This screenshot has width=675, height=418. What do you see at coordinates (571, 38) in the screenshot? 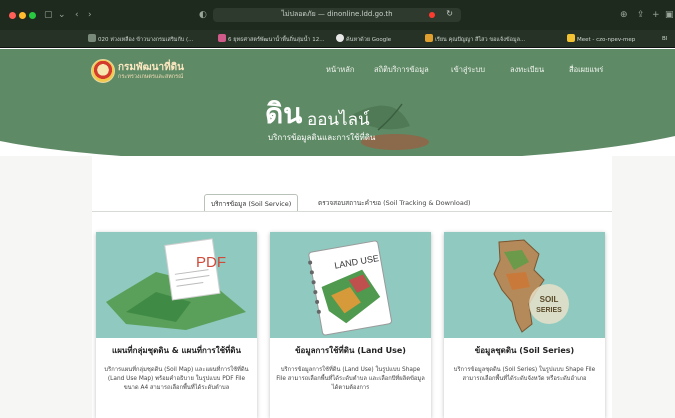
I see `meet-icon` at bounding box center [571, 38].